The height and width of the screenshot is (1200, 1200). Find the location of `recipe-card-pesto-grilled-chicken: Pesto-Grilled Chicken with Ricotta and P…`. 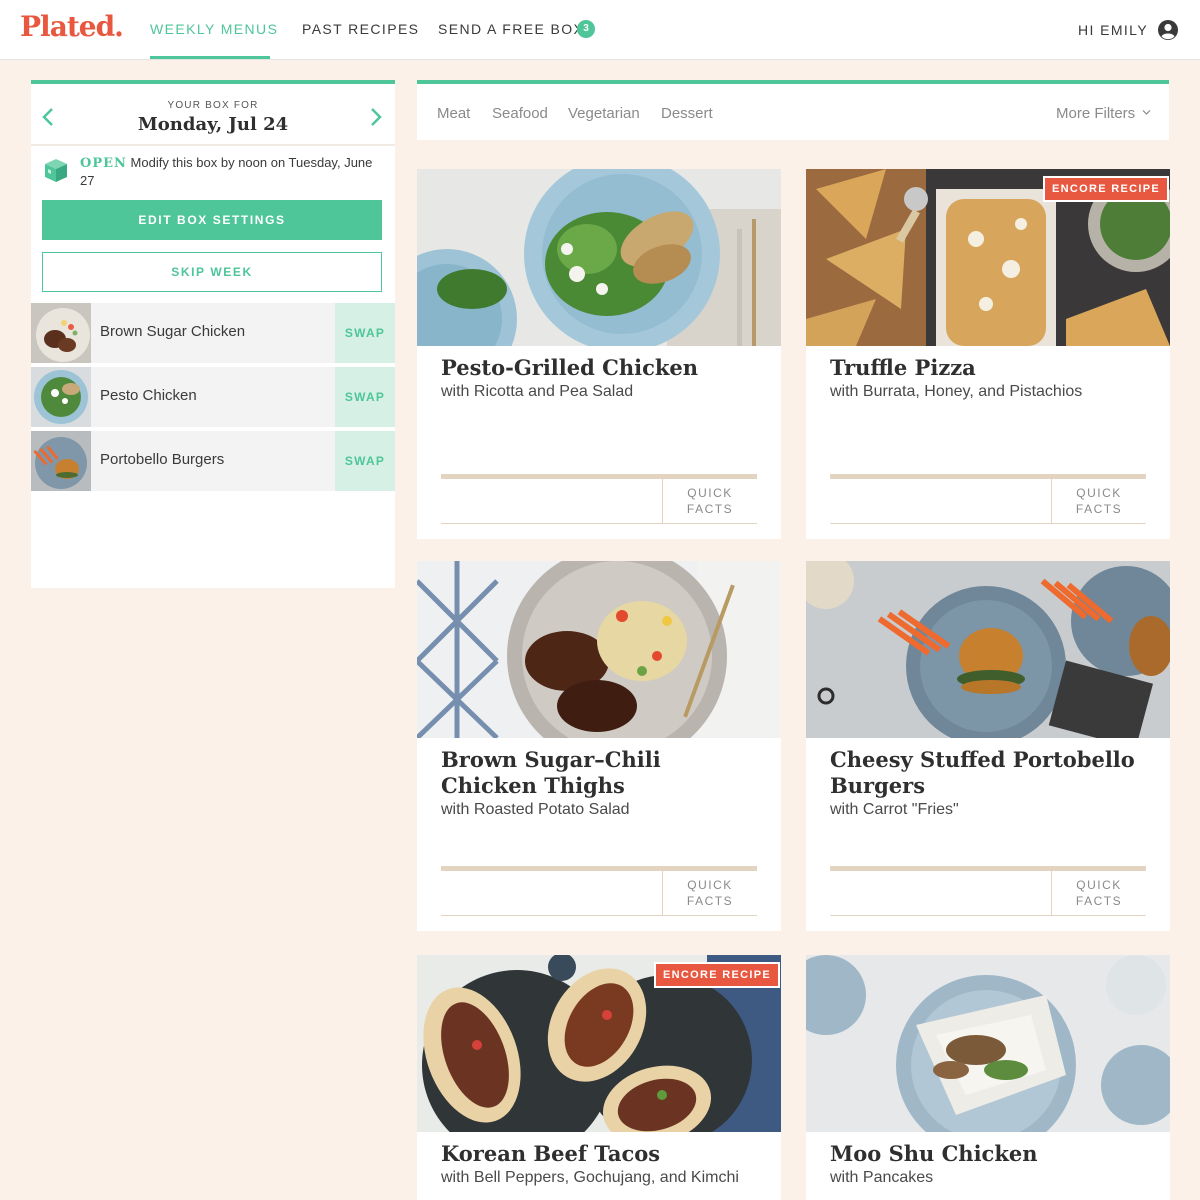

recipe-card-pesto-grilled-chicken: Pesto-Grilled Chicken with Ricotta and P… is located at coordinates (599, 354).